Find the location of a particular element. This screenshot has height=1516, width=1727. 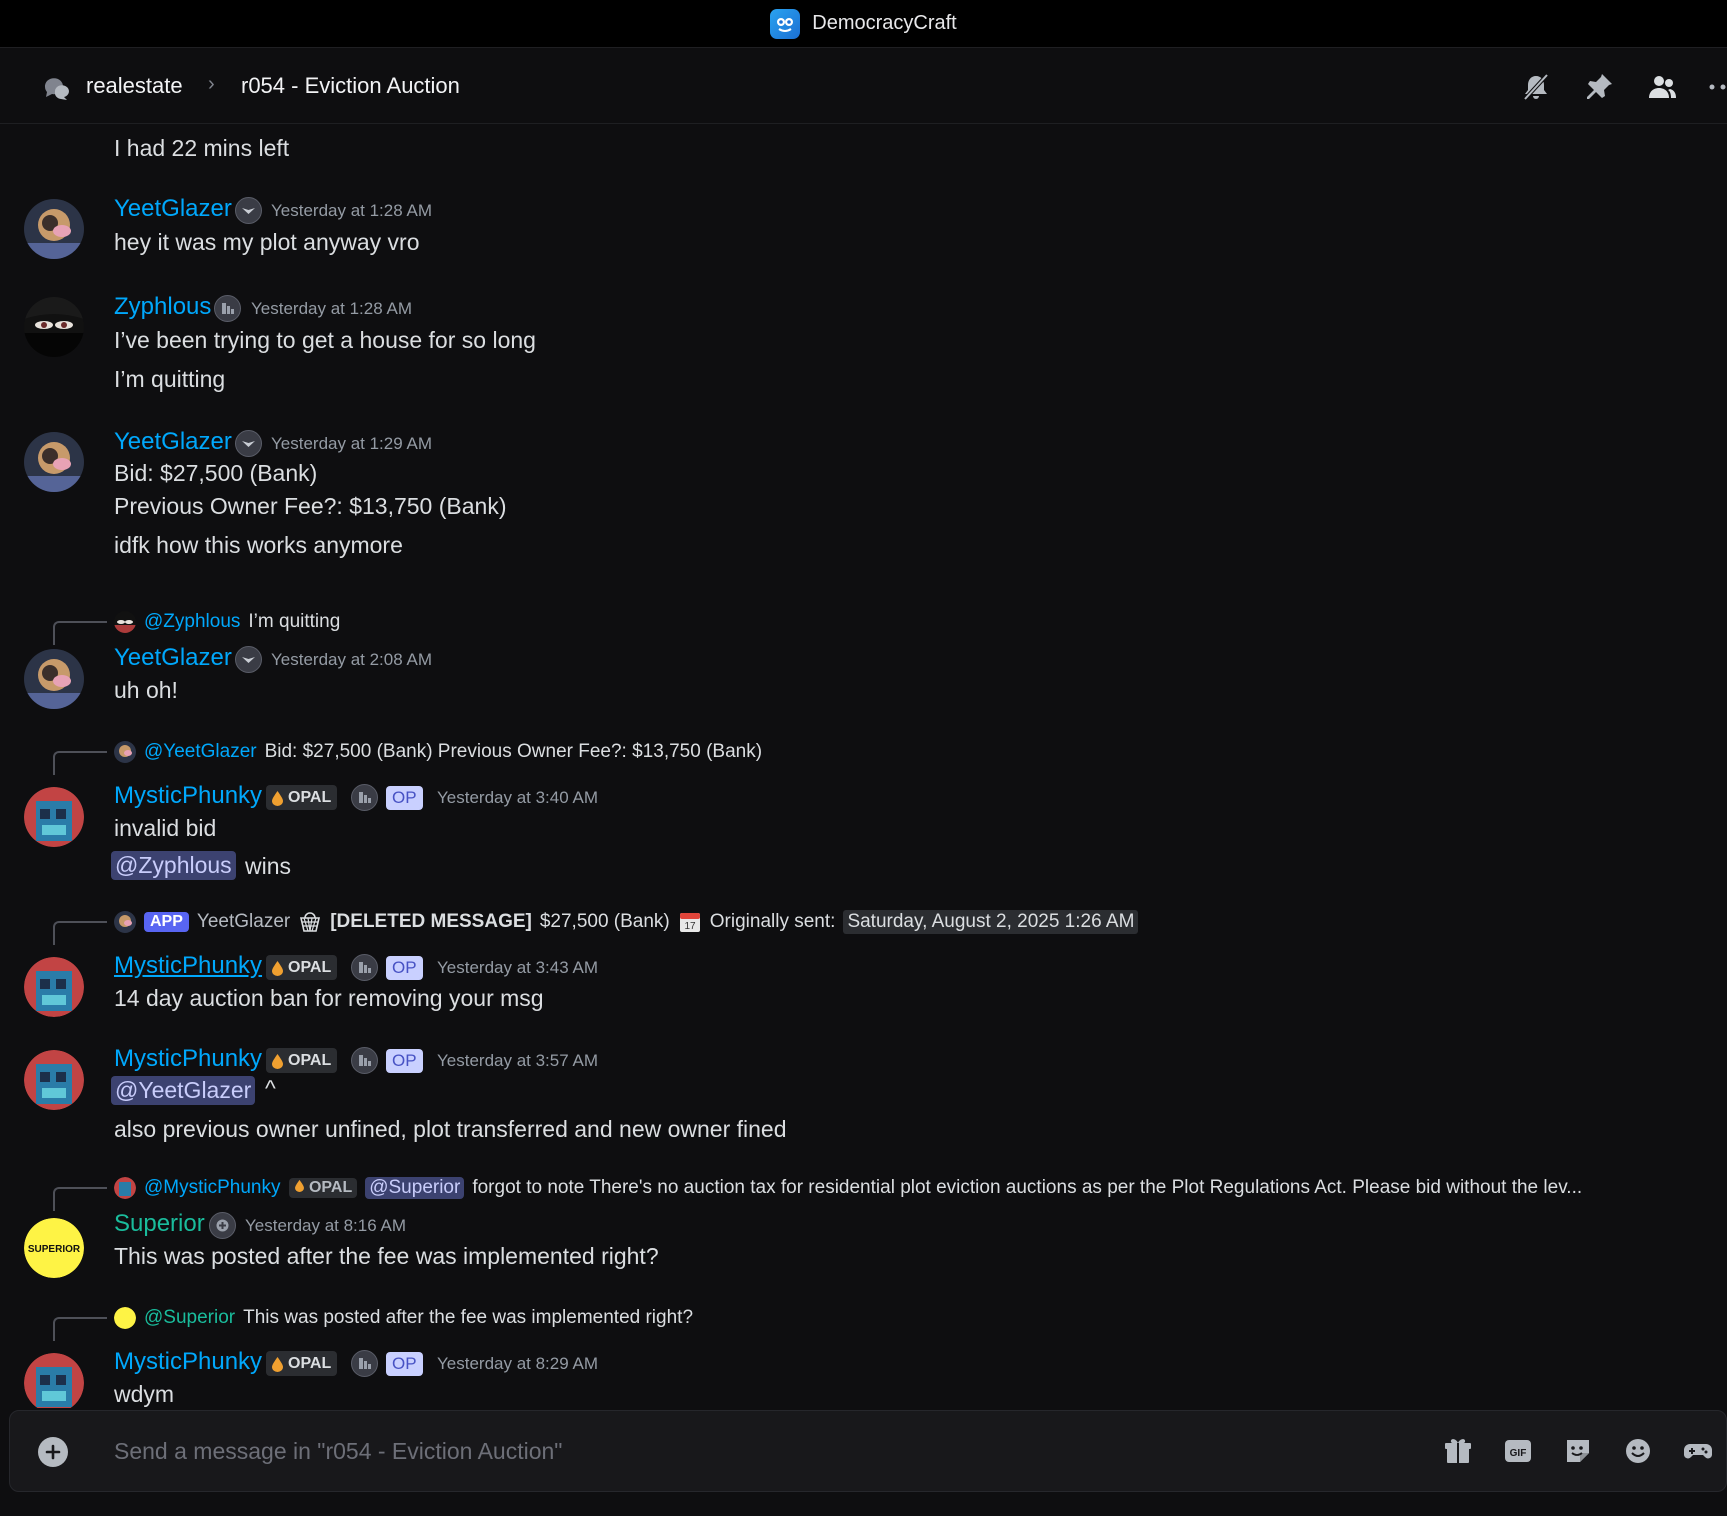

reply-amount: $27,500 (Bank) is located at coordinates (604, 921).